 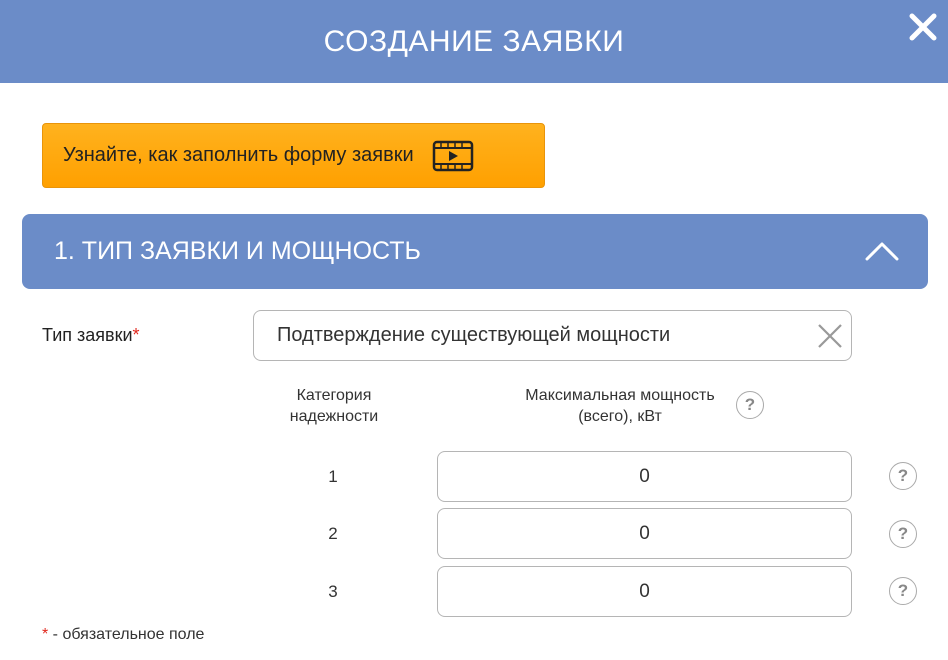 What do you see at coordinates (903, 534) in the screenshot?
I see `row-2-help-icon: ?` at bounding box center [903, 534].